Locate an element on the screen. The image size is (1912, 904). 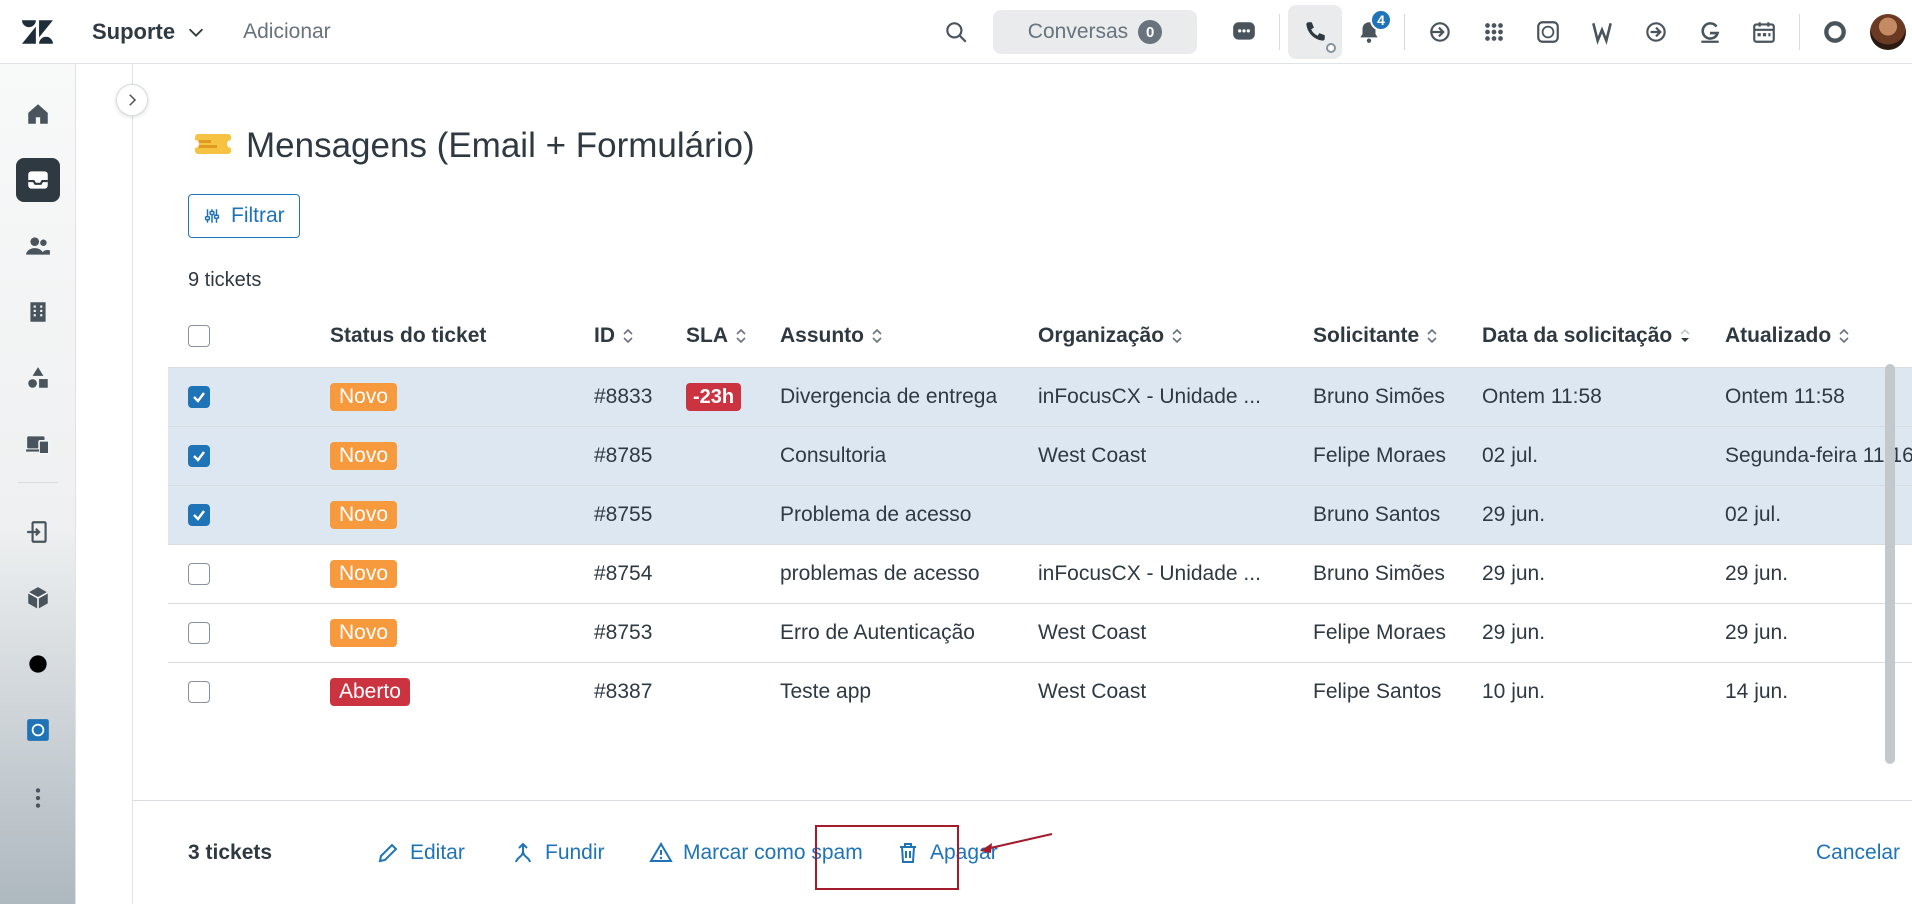
left-nav is located at coordinates (38, 484).